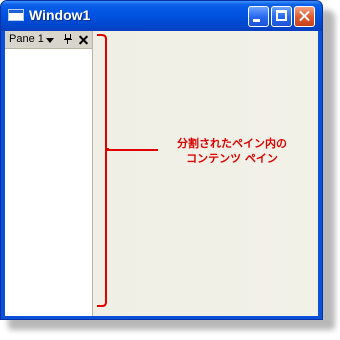  Describe the element at coordinates (256, 20) in the screenshot. I see `minimize-icon` at that location.